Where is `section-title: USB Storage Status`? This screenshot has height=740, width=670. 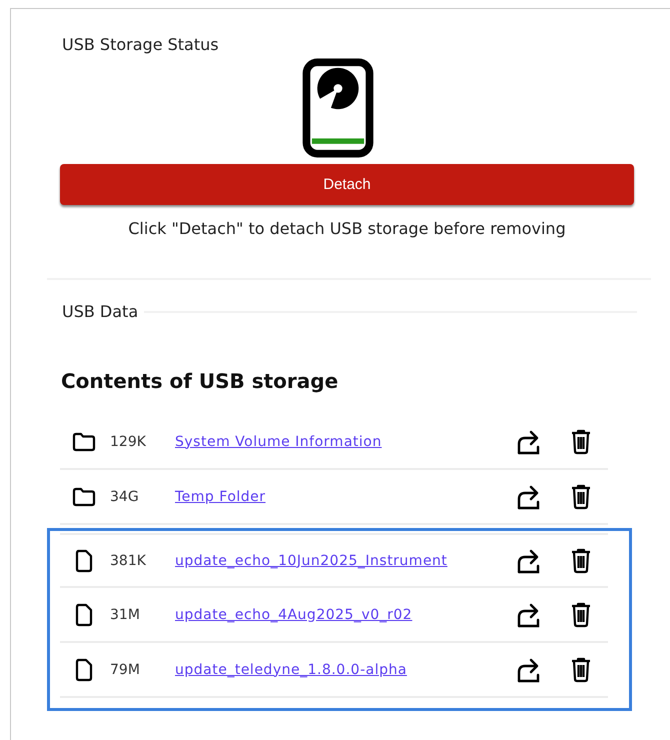
section-title: USB Storage Status is located at coordinates (140, 44).